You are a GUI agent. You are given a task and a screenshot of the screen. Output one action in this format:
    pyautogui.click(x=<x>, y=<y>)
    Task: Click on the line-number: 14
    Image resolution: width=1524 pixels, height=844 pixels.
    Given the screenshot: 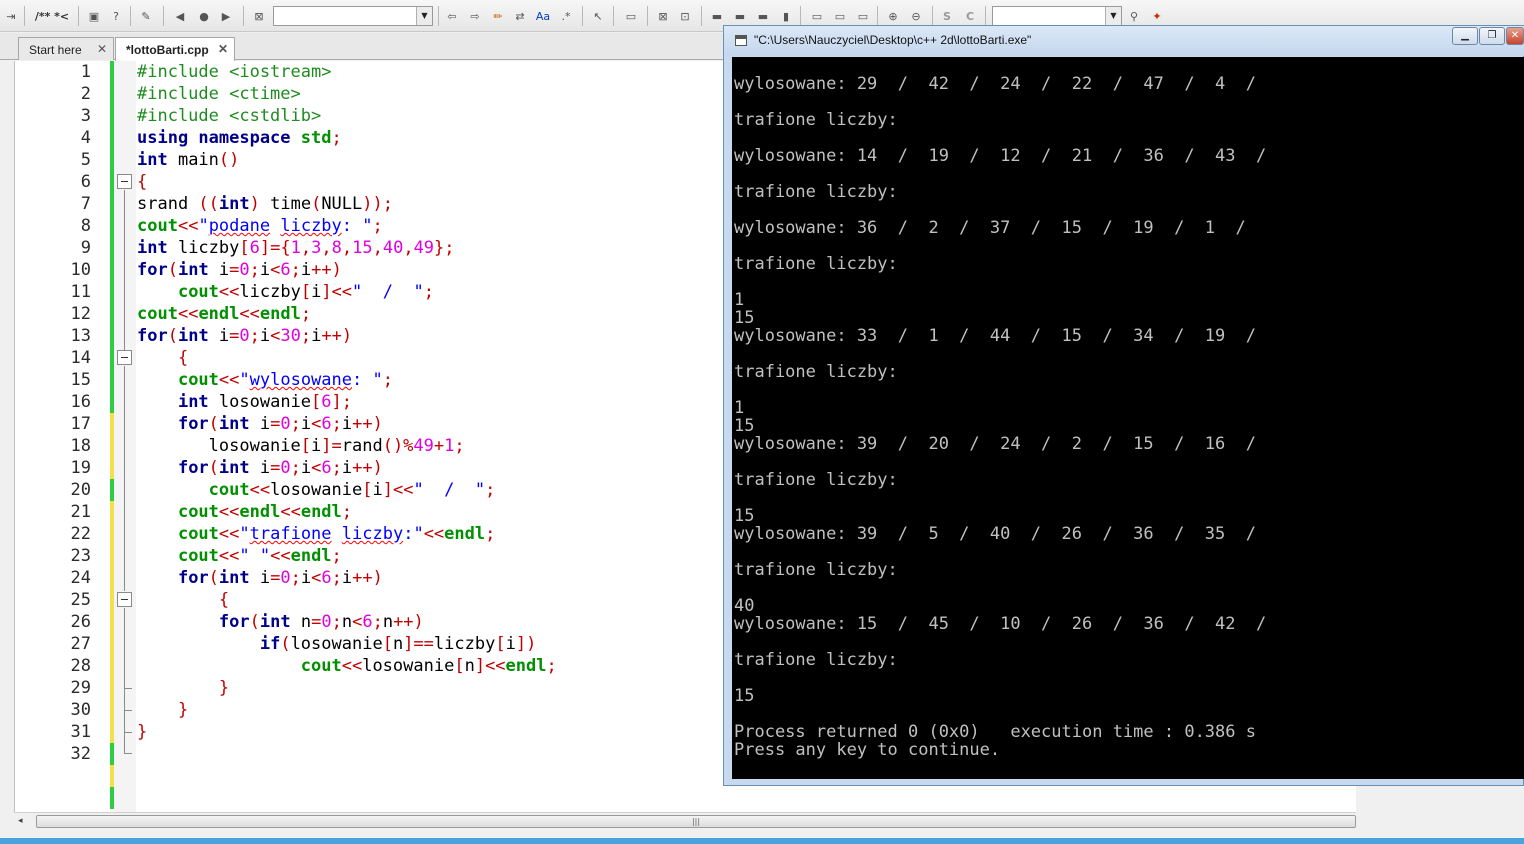 What is the action you would take?
    pyautogui.click(x=80, y=358)
    